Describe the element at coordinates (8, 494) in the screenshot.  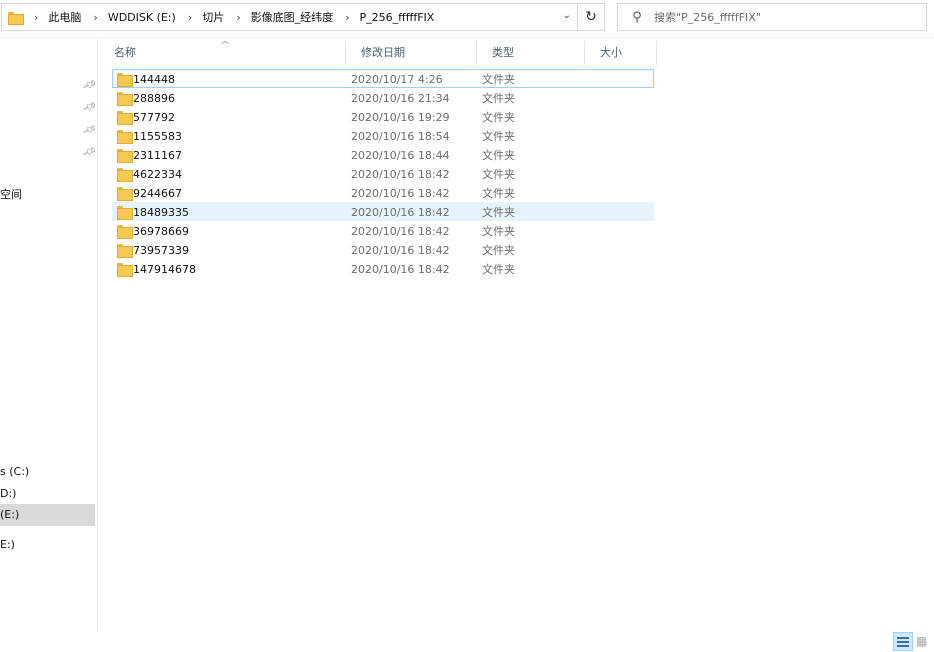
I see `nav-item-drive-d: D:)` at that location.